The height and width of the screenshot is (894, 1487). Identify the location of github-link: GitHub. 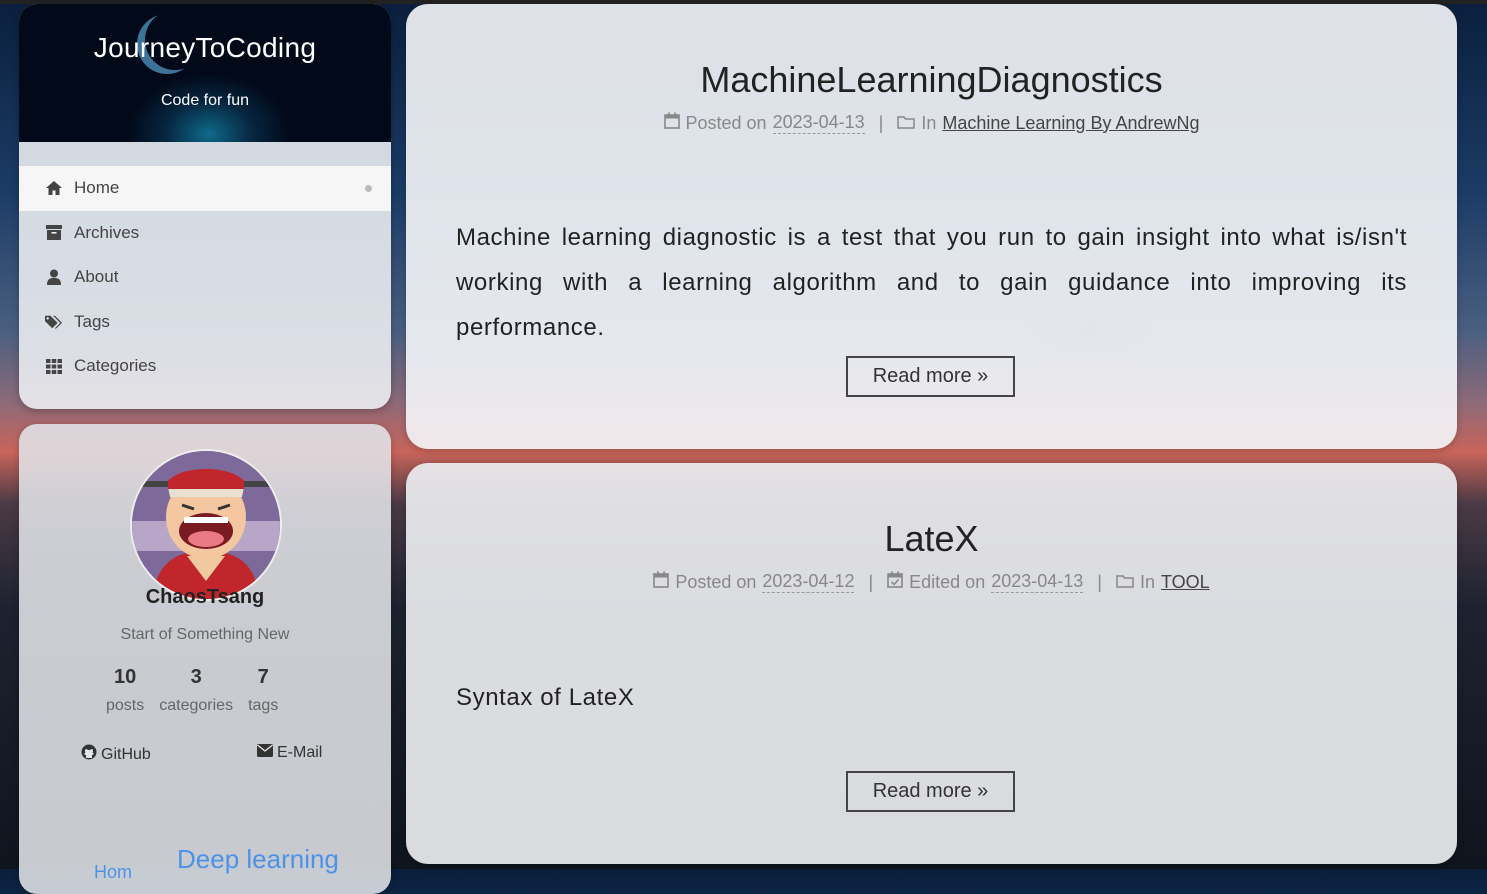
(116, 754).